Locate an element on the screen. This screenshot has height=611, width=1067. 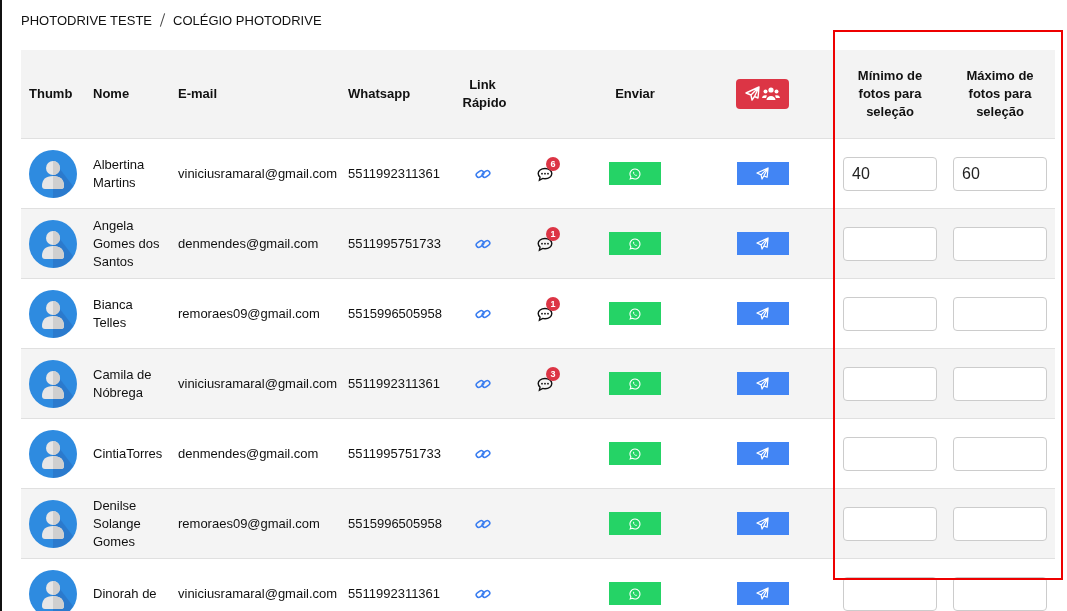
column-header: Whatsapp is located at coordinates (379, 93).